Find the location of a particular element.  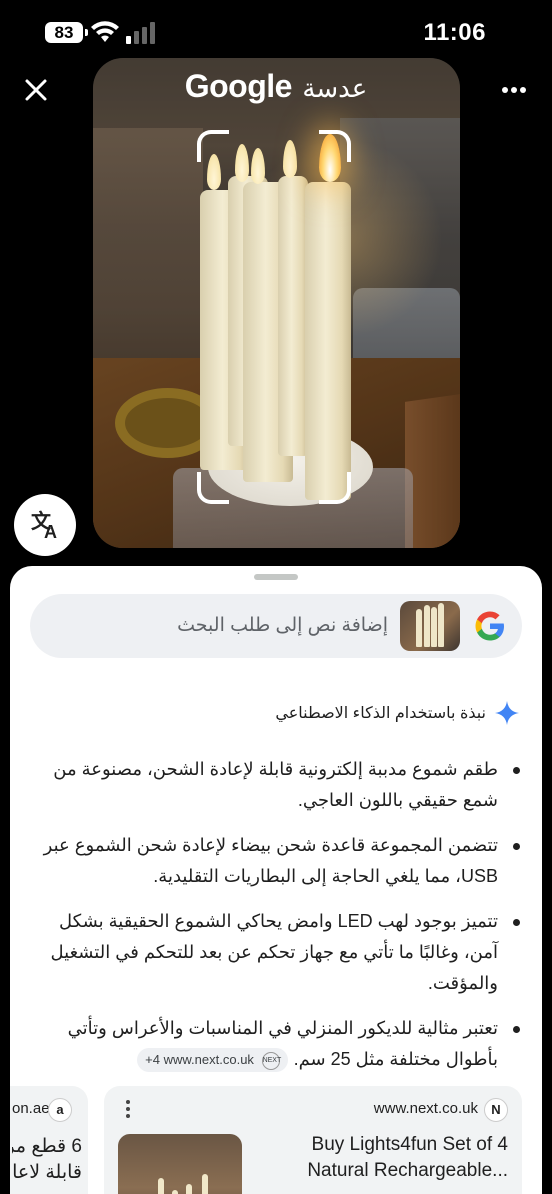

next-icon: N is located at coordinates (496, 1110).